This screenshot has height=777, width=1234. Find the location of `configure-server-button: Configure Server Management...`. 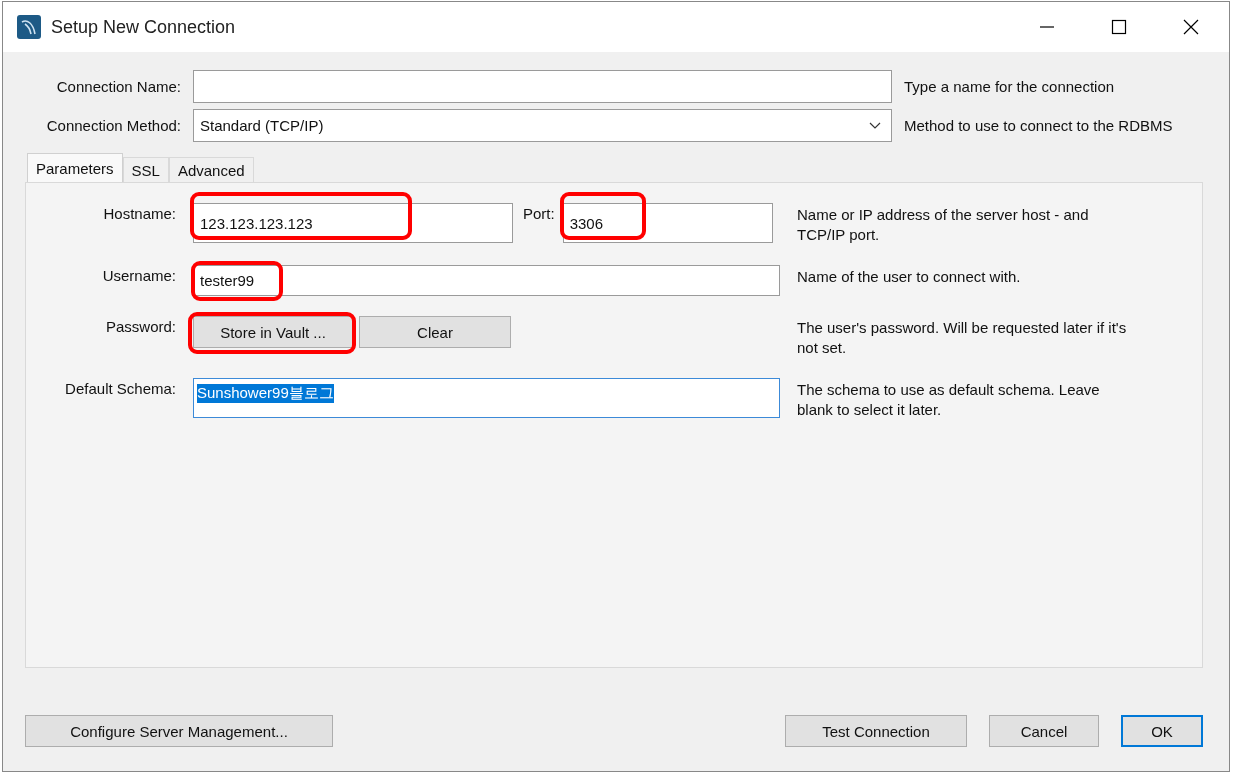

configure-server-button: Configure Server Management... is located at coordinates (179, 731).